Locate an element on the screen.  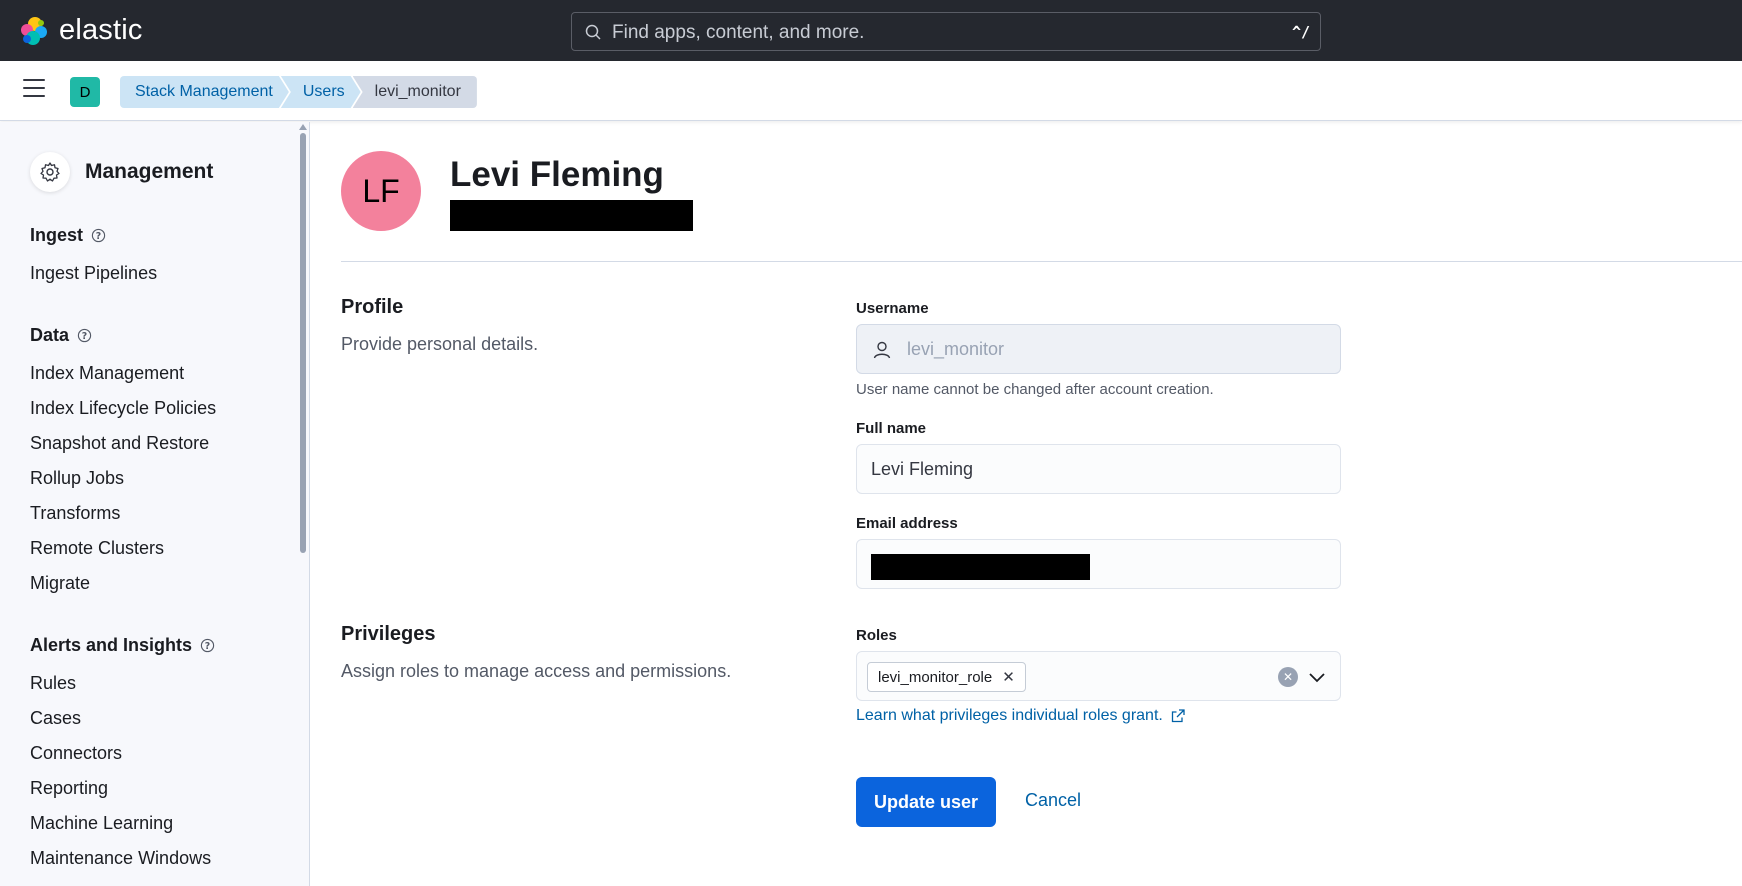
chevron-down-icon is located at coordinates (1317, 677).